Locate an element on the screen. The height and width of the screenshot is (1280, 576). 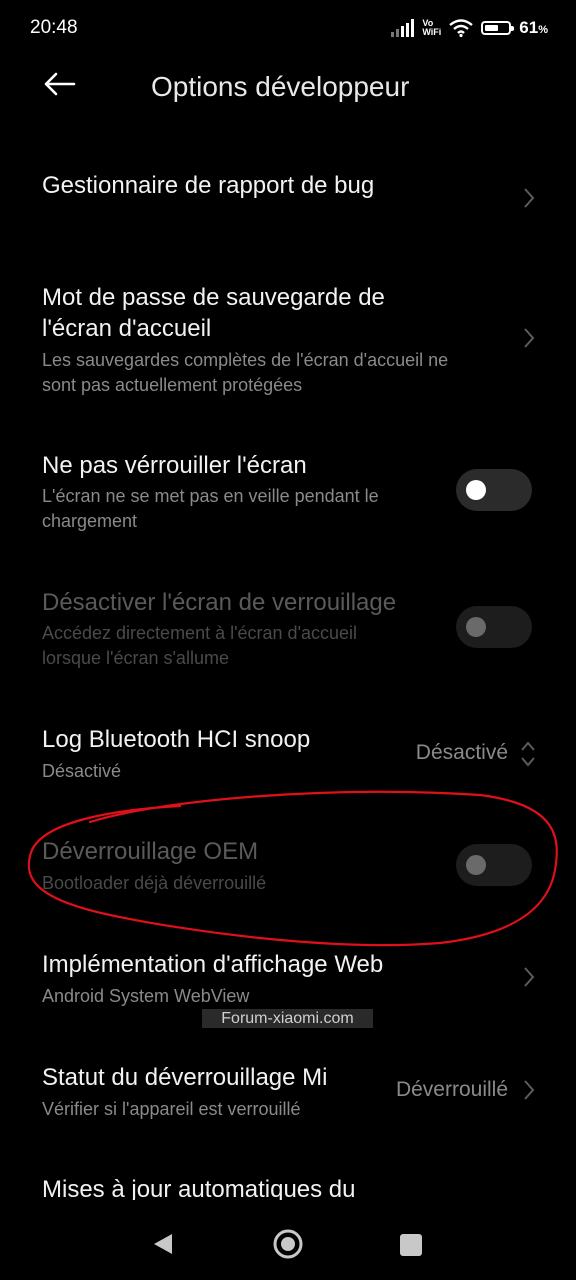
oem-unlock-toggle is located at coordinates (494, 865).